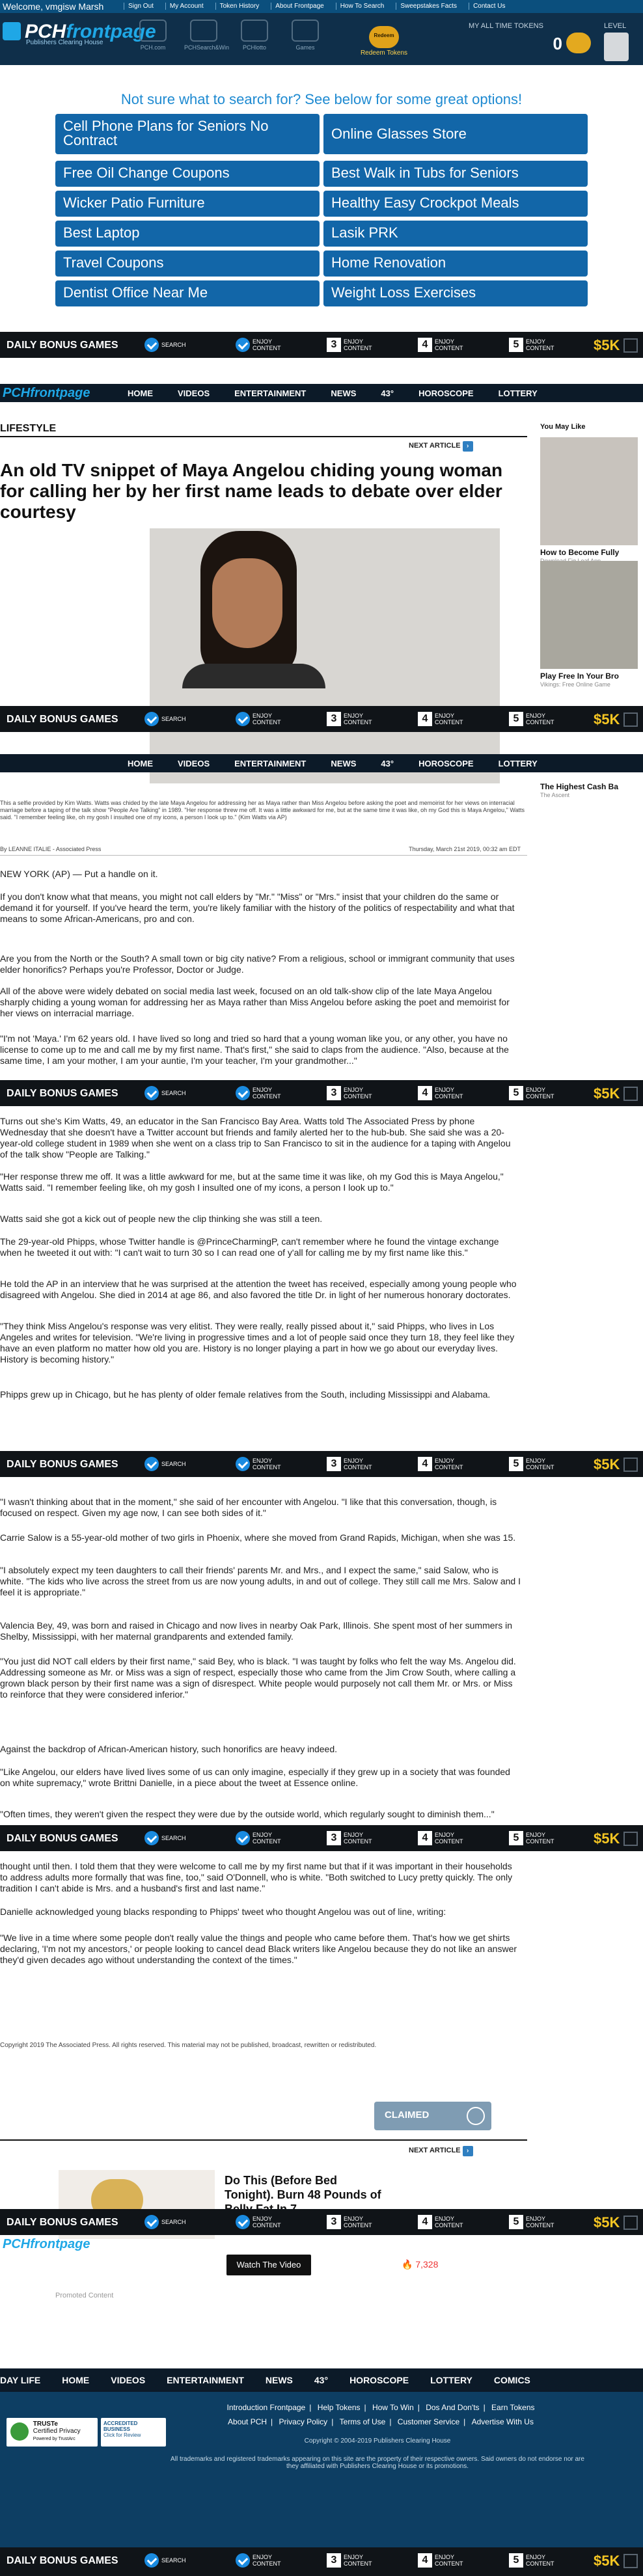 This screenshot has height=2576, width=643. I want to click on search-option: Weight Loss Exercises, so click(455, 293).